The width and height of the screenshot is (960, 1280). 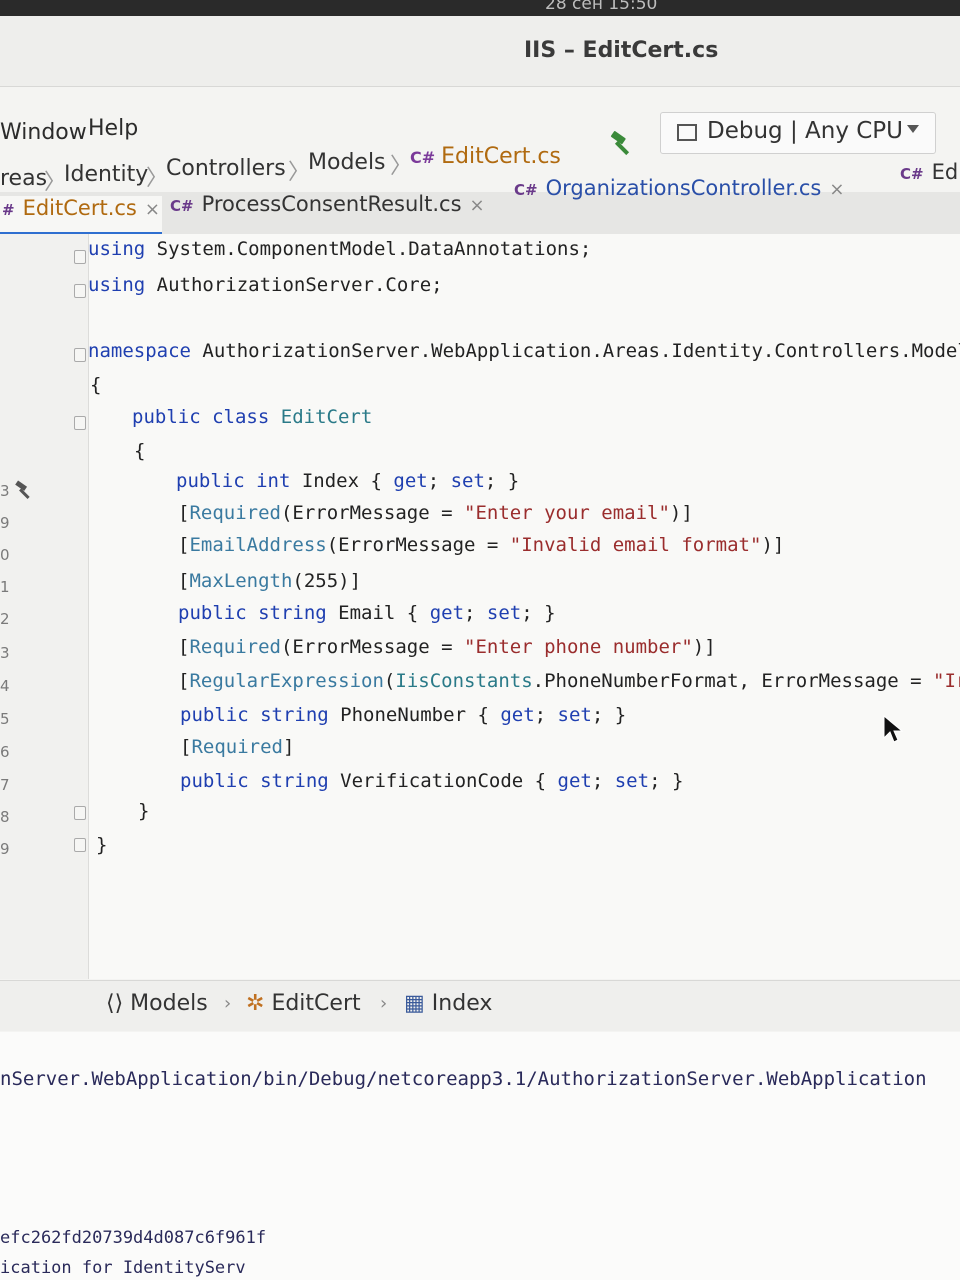 What do you see at coordinates (622, 144) in the screenshot?
I see `build-hammer-icon` at bounding box center [622, 144].